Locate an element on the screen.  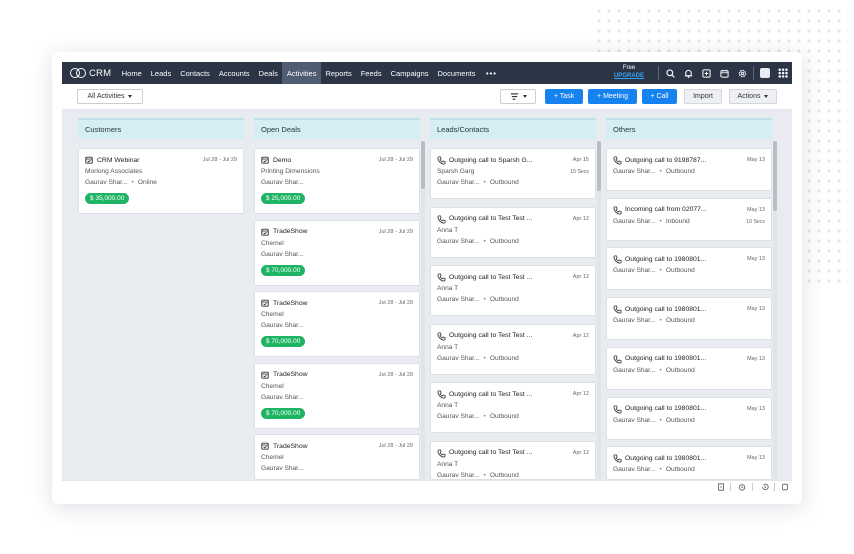
others-scroll-thumb is located at coordinates (775, 176).